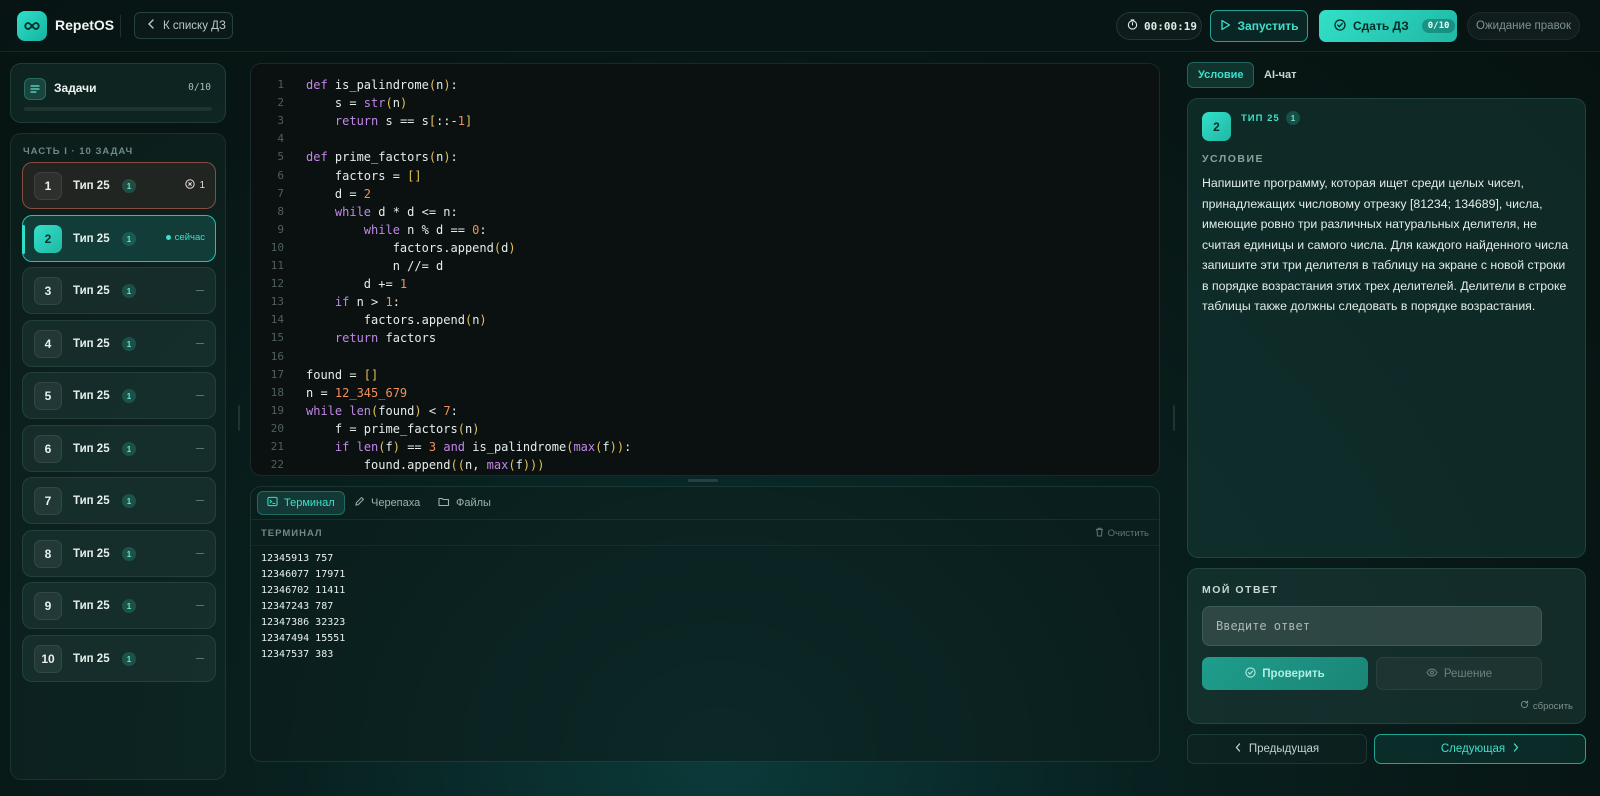 The image size is (1600, 796). What do you see at coordinates (705, 429) in the screenshot?
I see `code-line: 20 f = prime_factors(n)` at bounding box center [705, 429].